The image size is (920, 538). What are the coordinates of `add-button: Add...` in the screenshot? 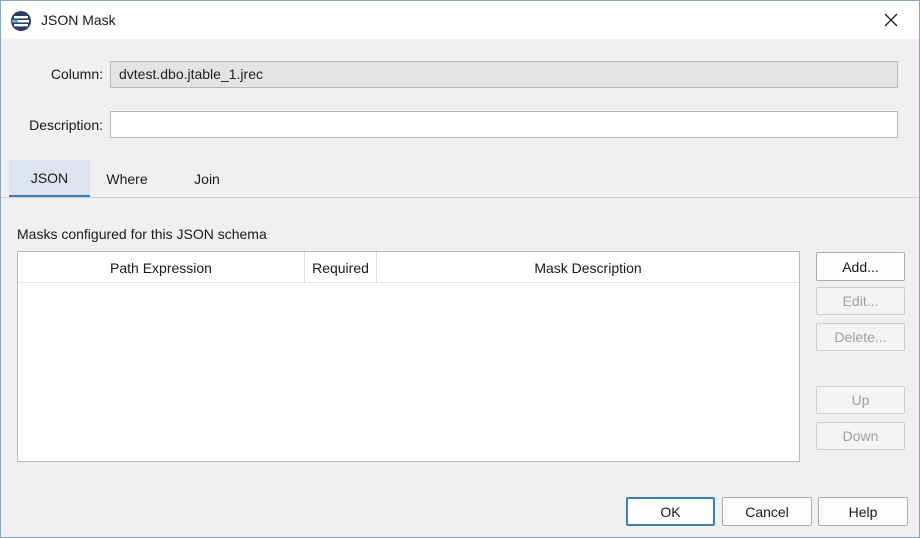 It's located at (860, 266).